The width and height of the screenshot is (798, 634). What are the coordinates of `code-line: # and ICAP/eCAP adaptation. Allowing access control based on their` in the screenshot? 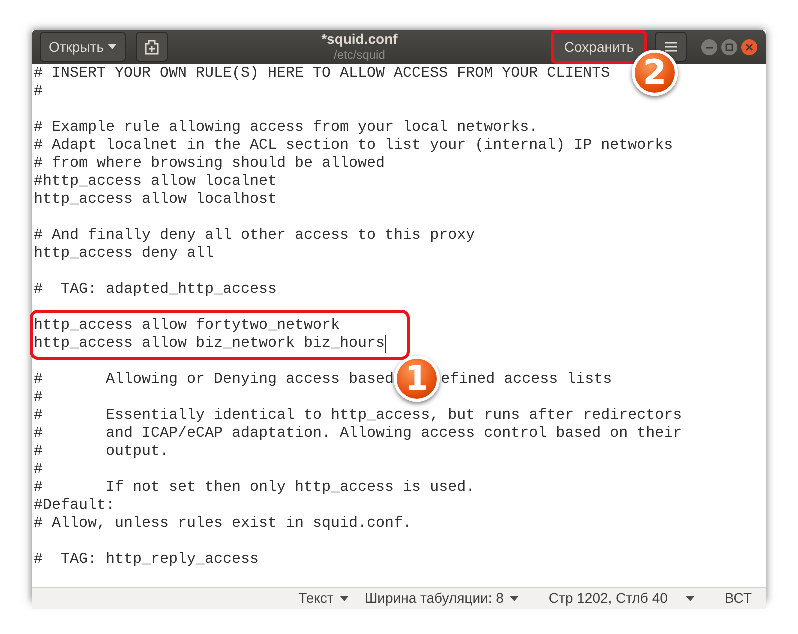 It's located at (358, 434).